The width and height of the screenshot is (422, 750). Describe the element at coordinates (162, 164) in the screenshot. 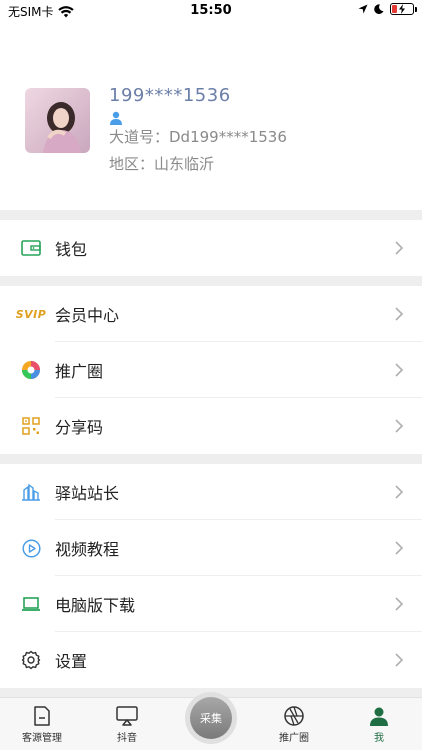

I see `profile-region: 地区：山东临沂` at that location.